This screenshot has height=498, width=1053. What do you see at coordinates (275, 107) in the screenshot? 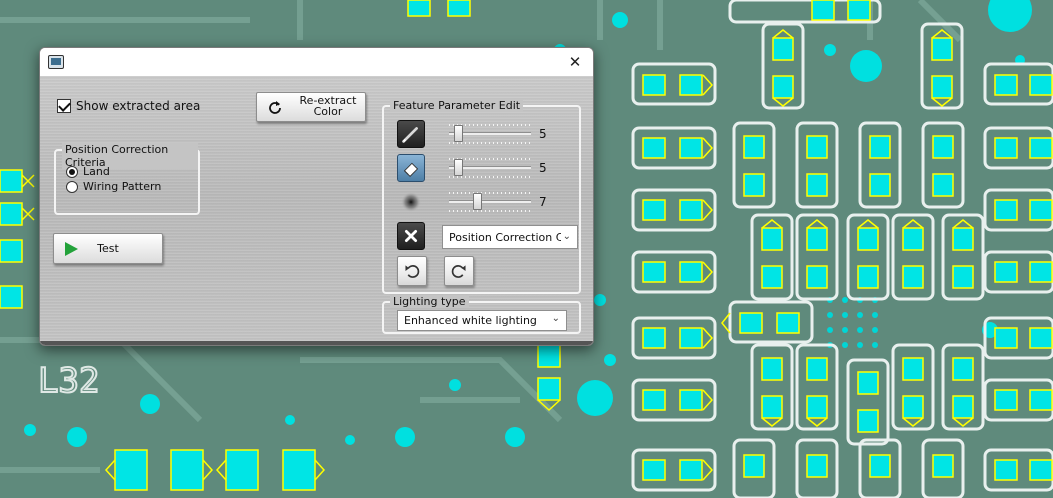
I see `reload-icon` at bounding box center [275, 107].